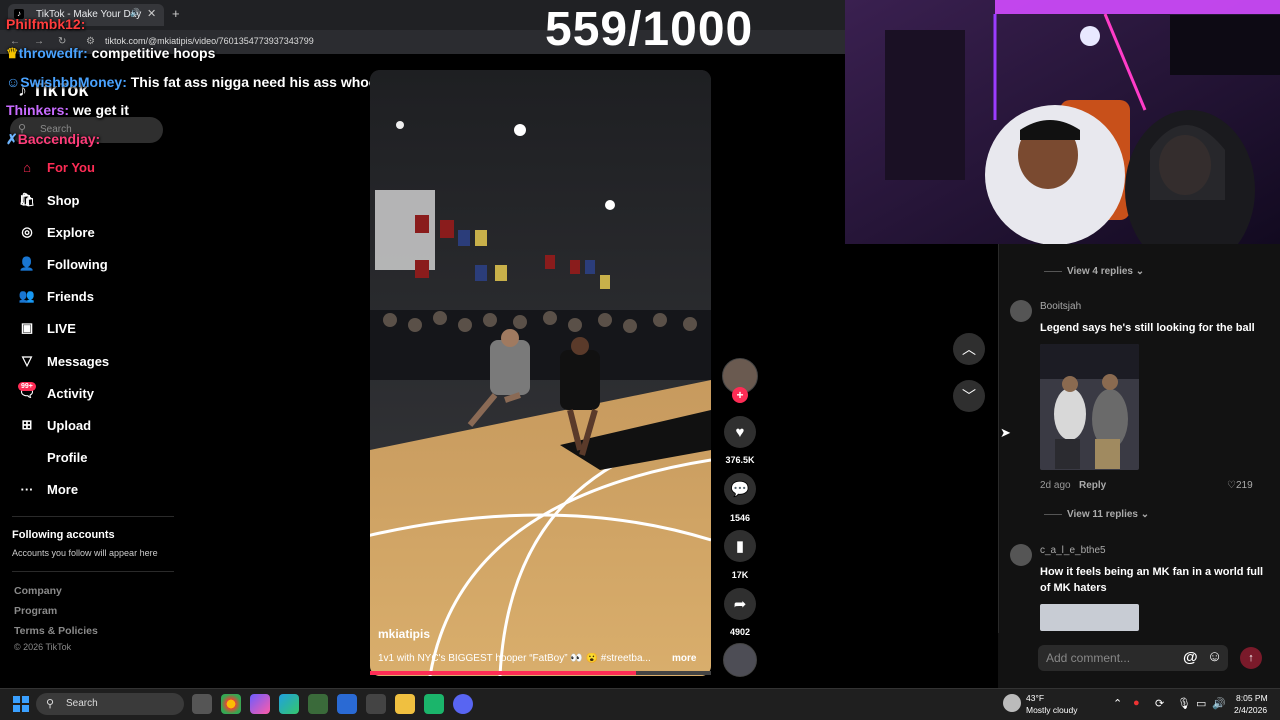 Image resolution: width=1280 pixels, height=720 pixels. What do you see at coordinates (969, 349) in the screenshot?
I see `previous-video-button: ︿` at bounding box center [969, 349].